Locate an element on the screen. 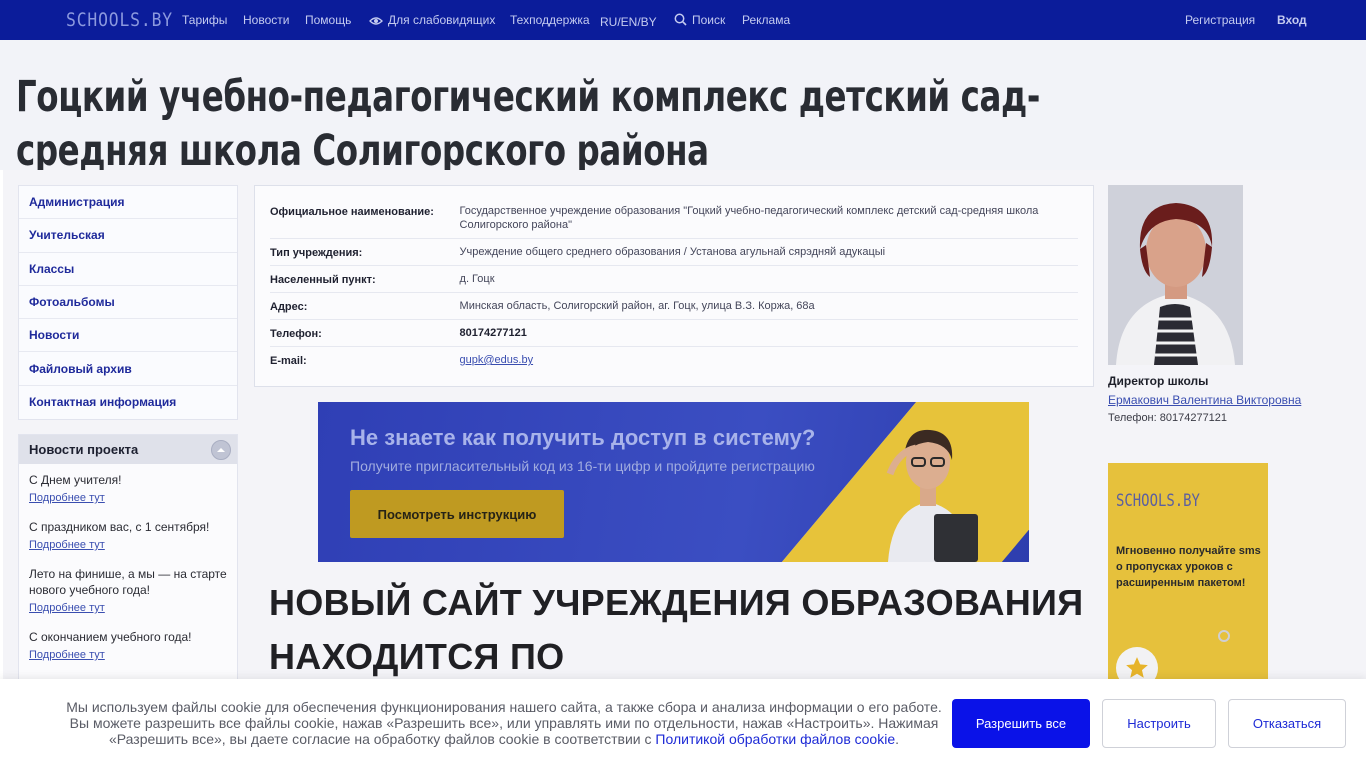  director-role: Директор школы is located at coordinates (1158, 381).